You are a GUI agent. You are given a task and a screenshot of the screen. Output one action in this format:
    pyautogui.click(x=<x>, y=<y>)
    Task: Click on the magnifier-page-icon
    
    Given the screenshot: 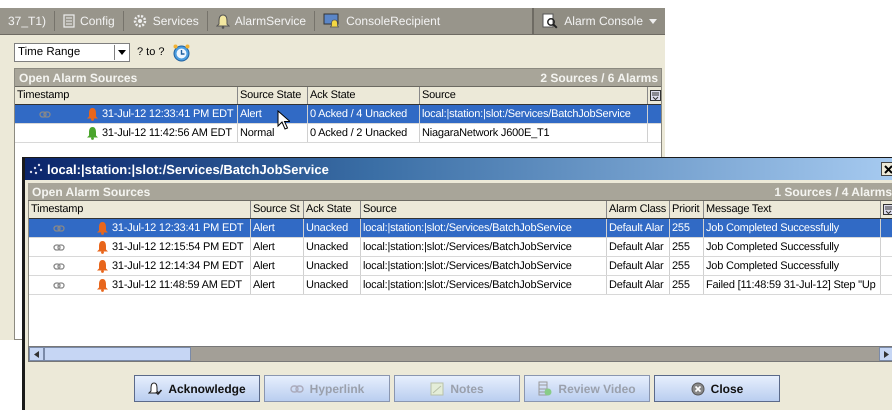 What is the action you would take?
    pyautogui.click(x=550, y=21)
    